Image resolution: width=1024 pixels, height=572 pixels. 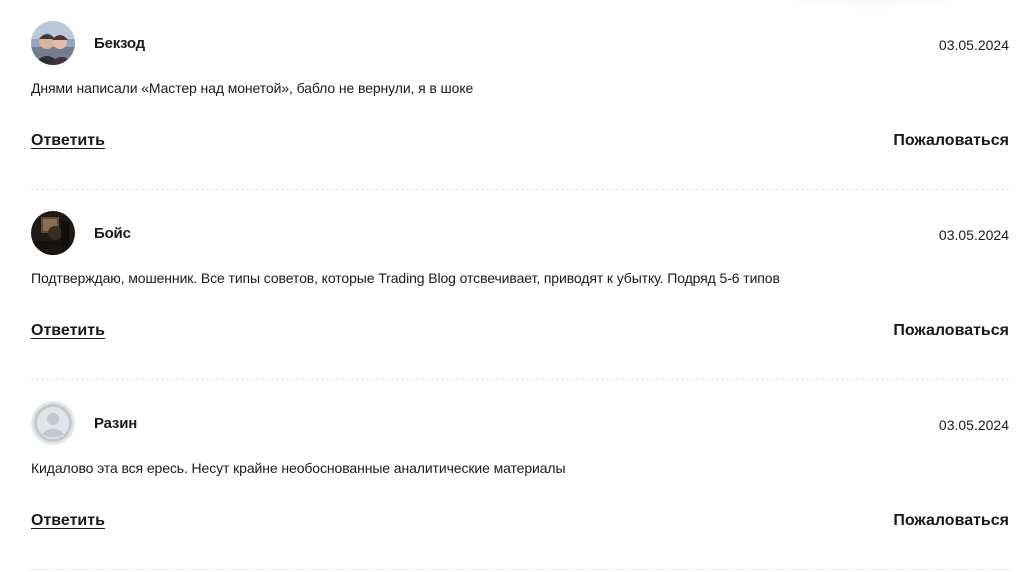 What do you see at coordinates (520, 44) in the screenshot?
I see `comment-header: Бекзод 03.05.2024` at bounding box center [520, 44].